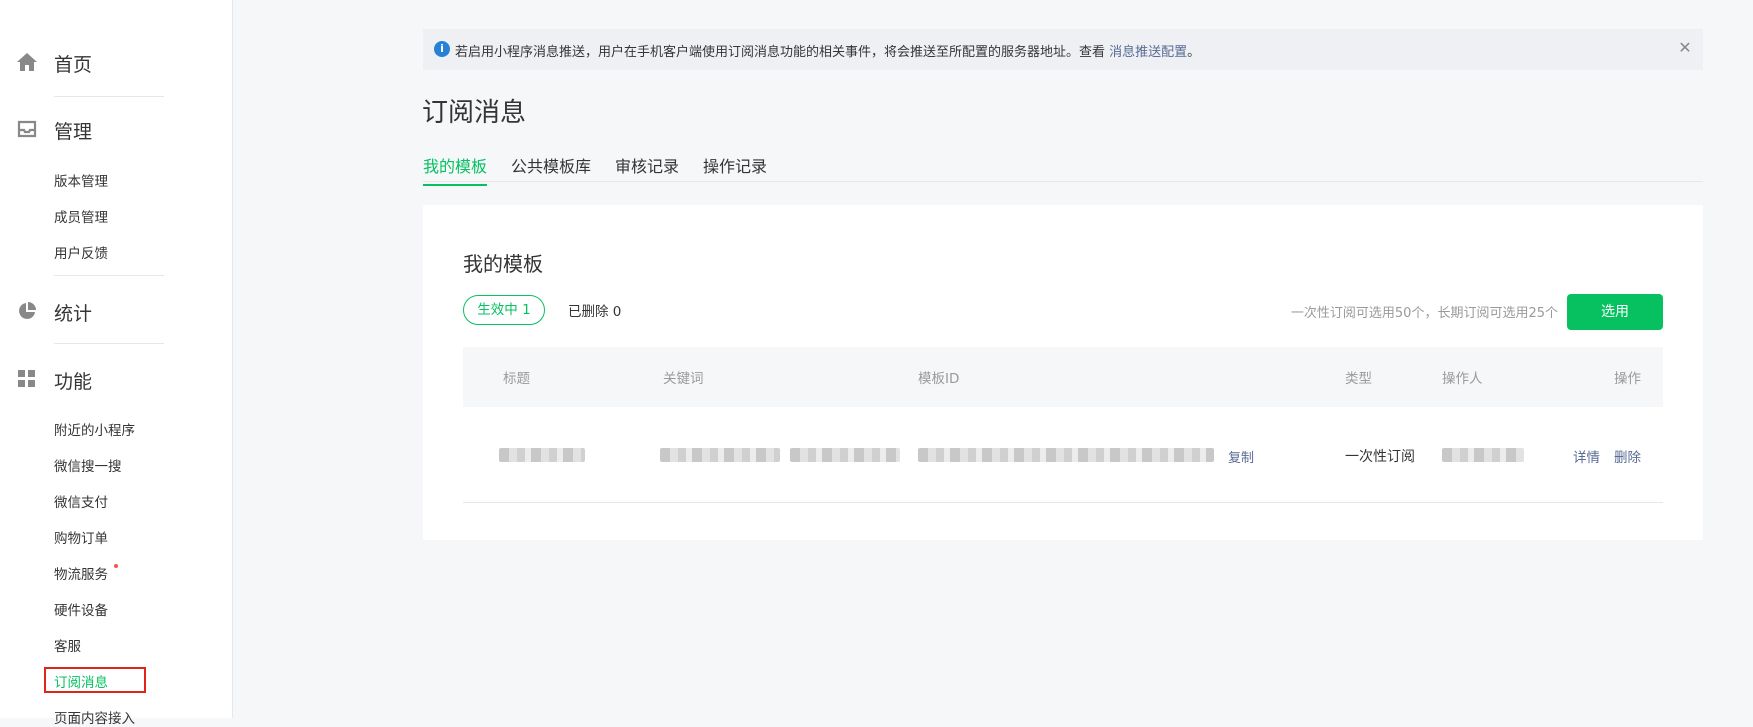 This screenshot has height=727, width=1753. Describe the element at coordinates (1586, 456) in the screenshot. I see `detail-link: 详情` at that location.